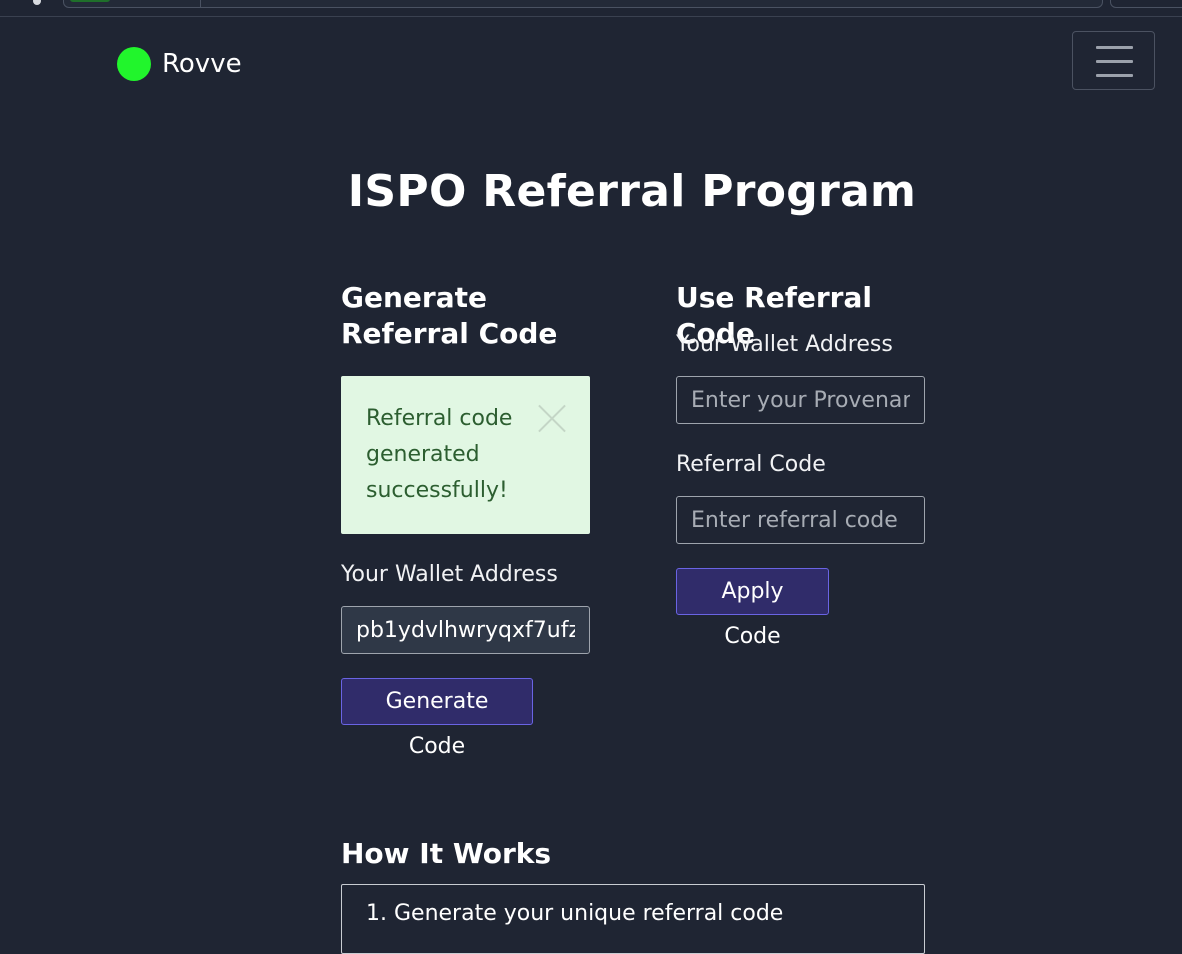 Image resolution: width=1182 pixels, height=954 pixels. I want to click on brand-link: Rovve, so click(179, 64).